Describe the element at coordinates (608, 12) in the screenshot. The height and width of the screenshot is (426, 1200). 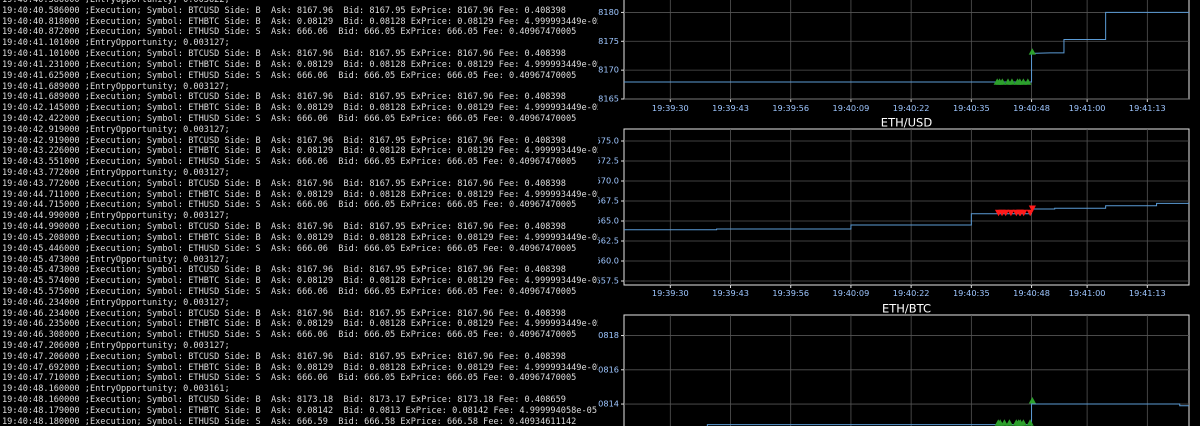
I see `y-tick-label: 8180` at that location.